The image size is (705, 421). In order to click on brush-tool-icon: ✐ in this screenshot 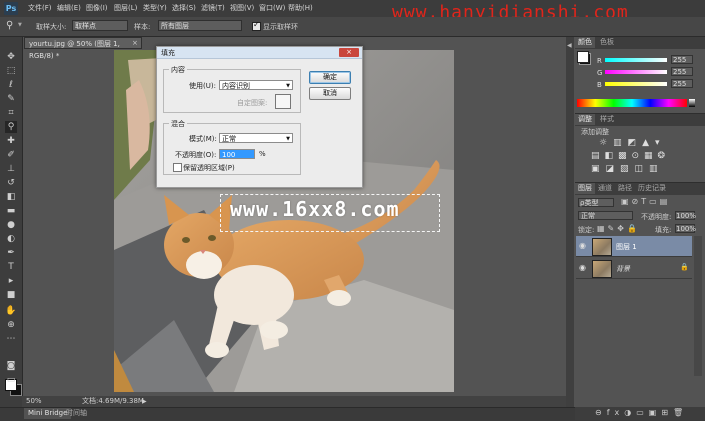, I will do `click(11, 155)`.